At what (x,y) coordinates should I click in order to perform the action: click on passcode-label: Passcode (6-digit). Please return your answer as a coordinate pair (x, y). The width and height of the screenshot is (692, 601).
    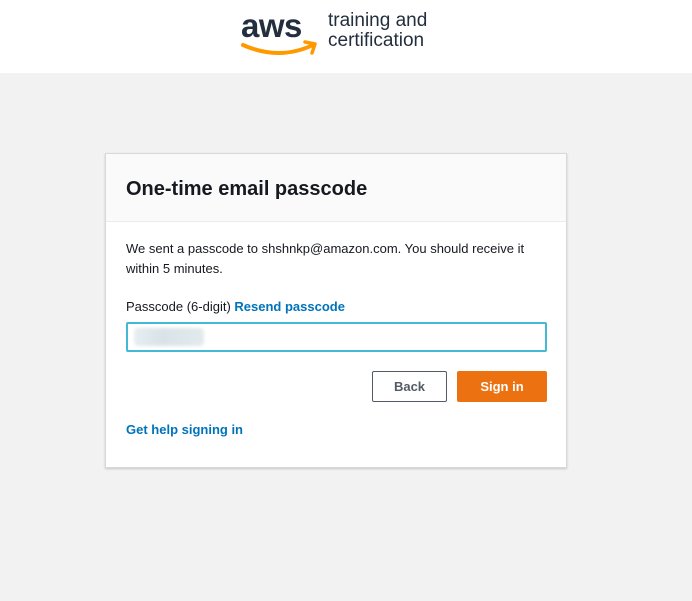
    Looking at the image, I should click on (178, 306).